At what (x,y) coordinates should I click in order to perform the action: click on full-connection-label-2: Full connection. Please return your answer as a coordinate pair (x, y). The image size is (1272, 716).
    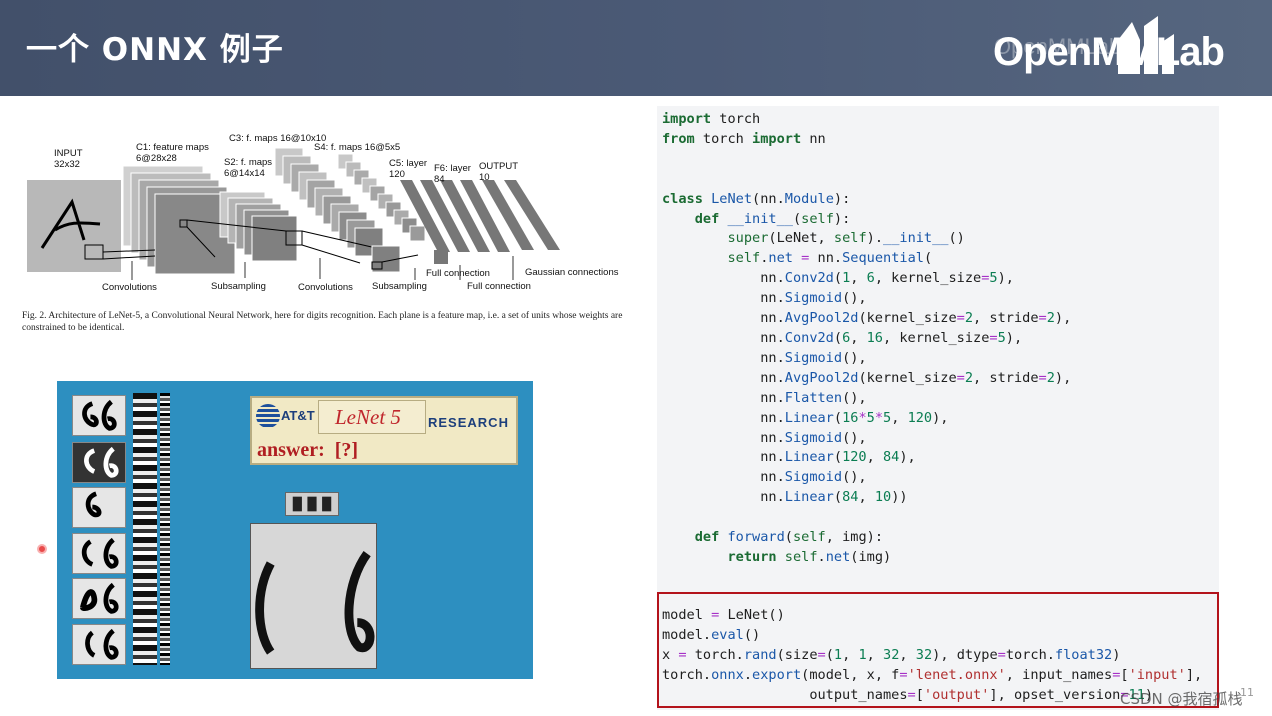
    Looking at the image, I should click on (499, 286).